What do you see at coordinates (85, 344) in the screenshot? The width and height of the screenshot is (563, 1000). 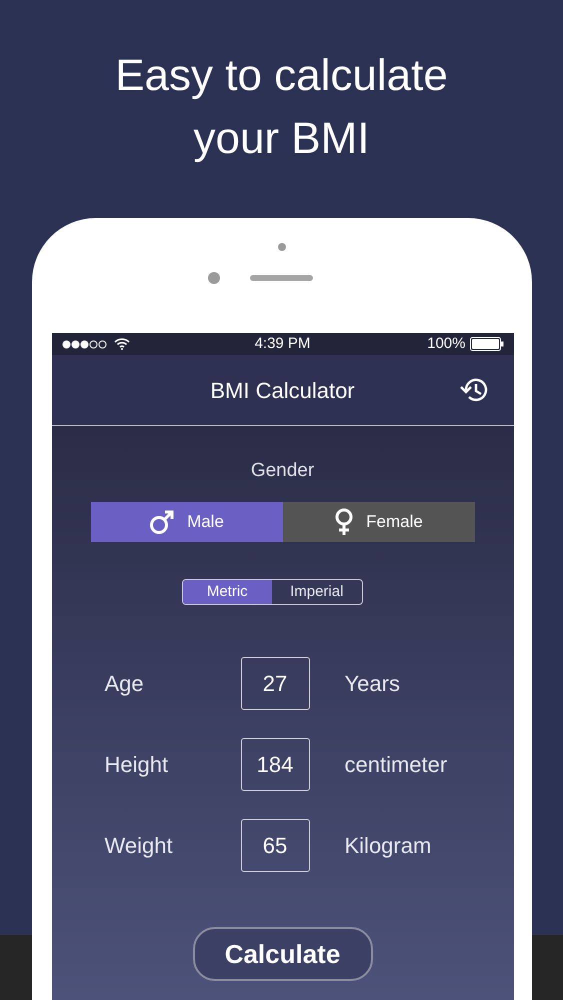 I see `signal-icon` at bounding box center [85, 344].